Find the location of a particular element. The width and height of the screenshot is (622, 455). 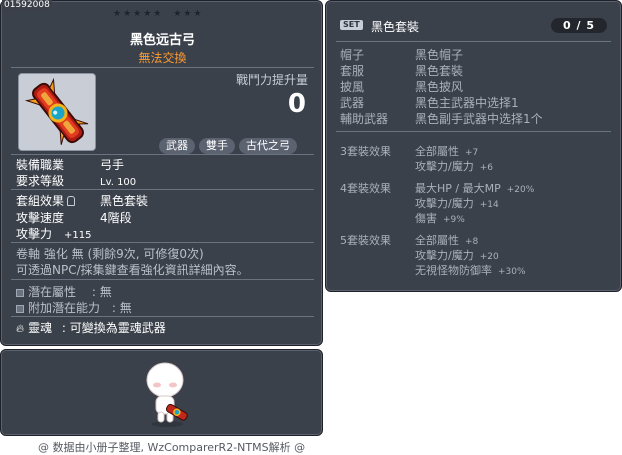

set-effect-line: 攻擊力/魔力 +14 is located at coordinates (457, 203).